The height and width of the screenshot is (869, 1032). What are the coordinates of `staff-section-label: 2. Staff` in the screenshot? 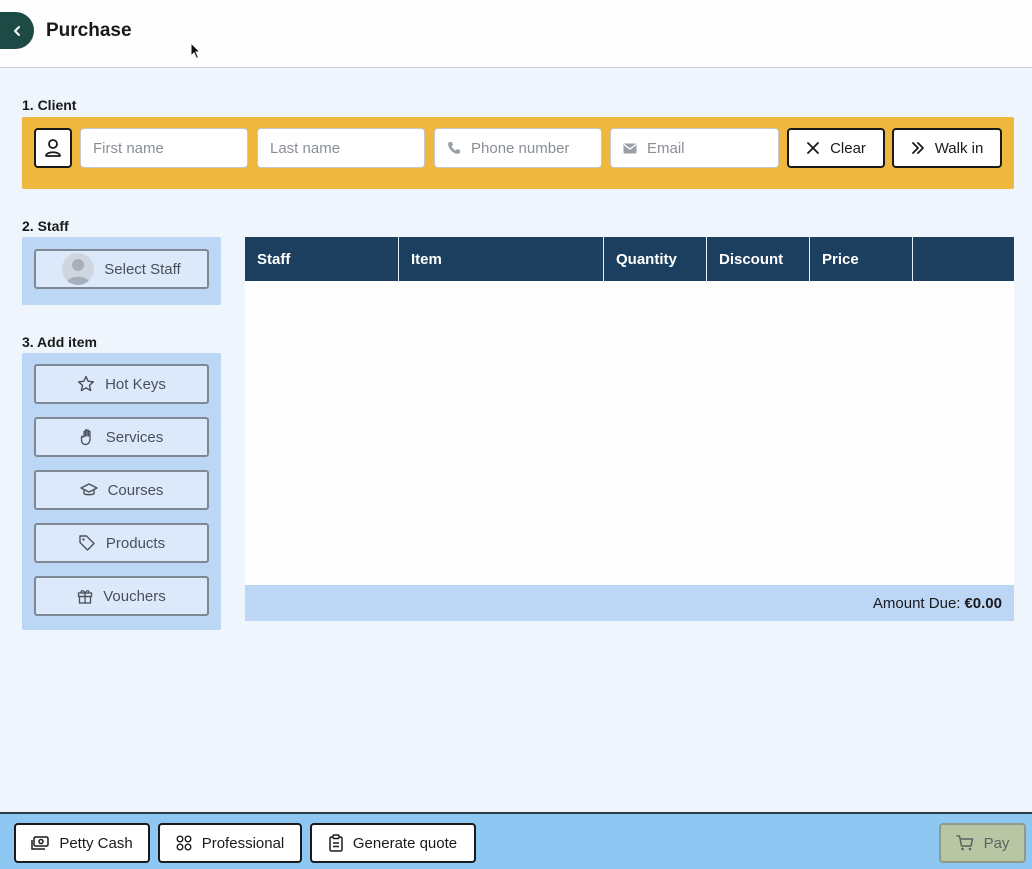 It's located at (45, 226).